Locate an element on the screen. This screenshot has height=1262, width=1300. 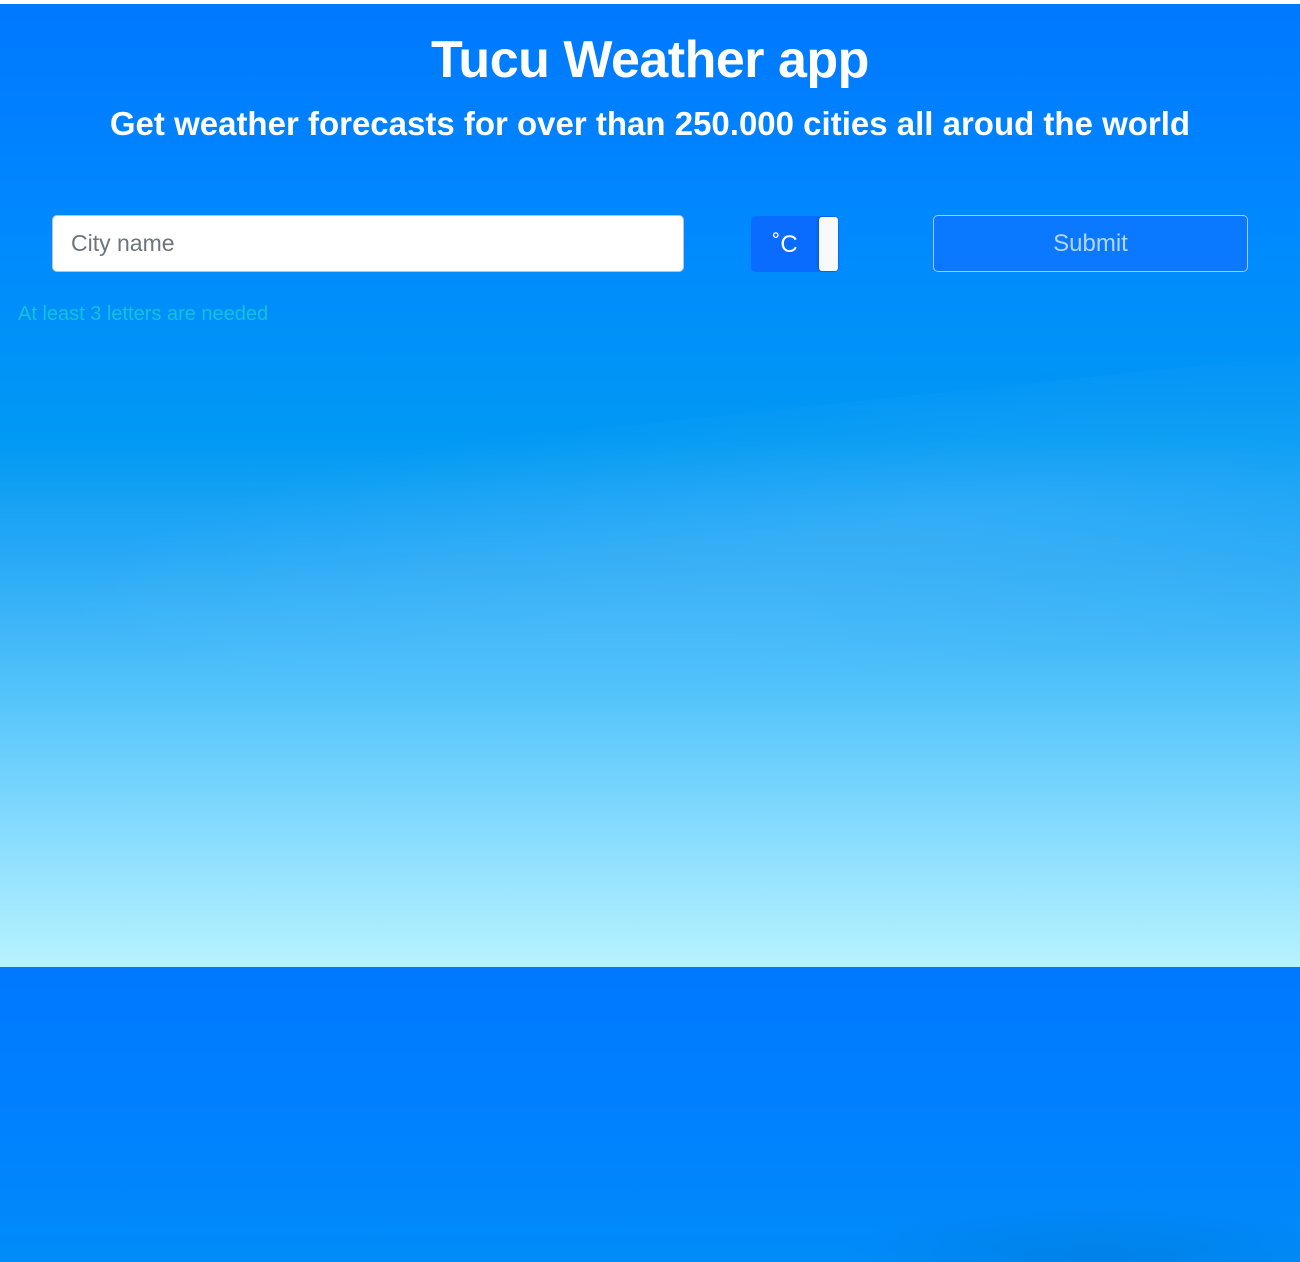
temperature-unit-toggle: ˚C is located at coordinates (795, 244).